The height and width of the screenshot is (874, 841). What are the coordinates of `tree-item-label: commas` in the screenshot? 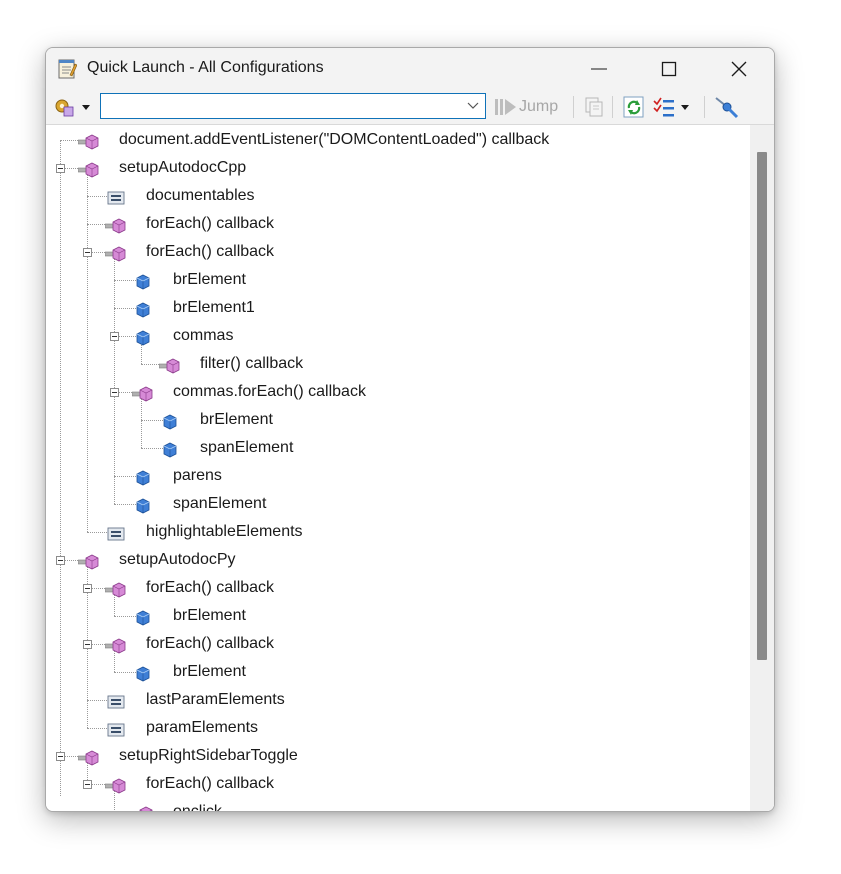 It's located at (203, 335).